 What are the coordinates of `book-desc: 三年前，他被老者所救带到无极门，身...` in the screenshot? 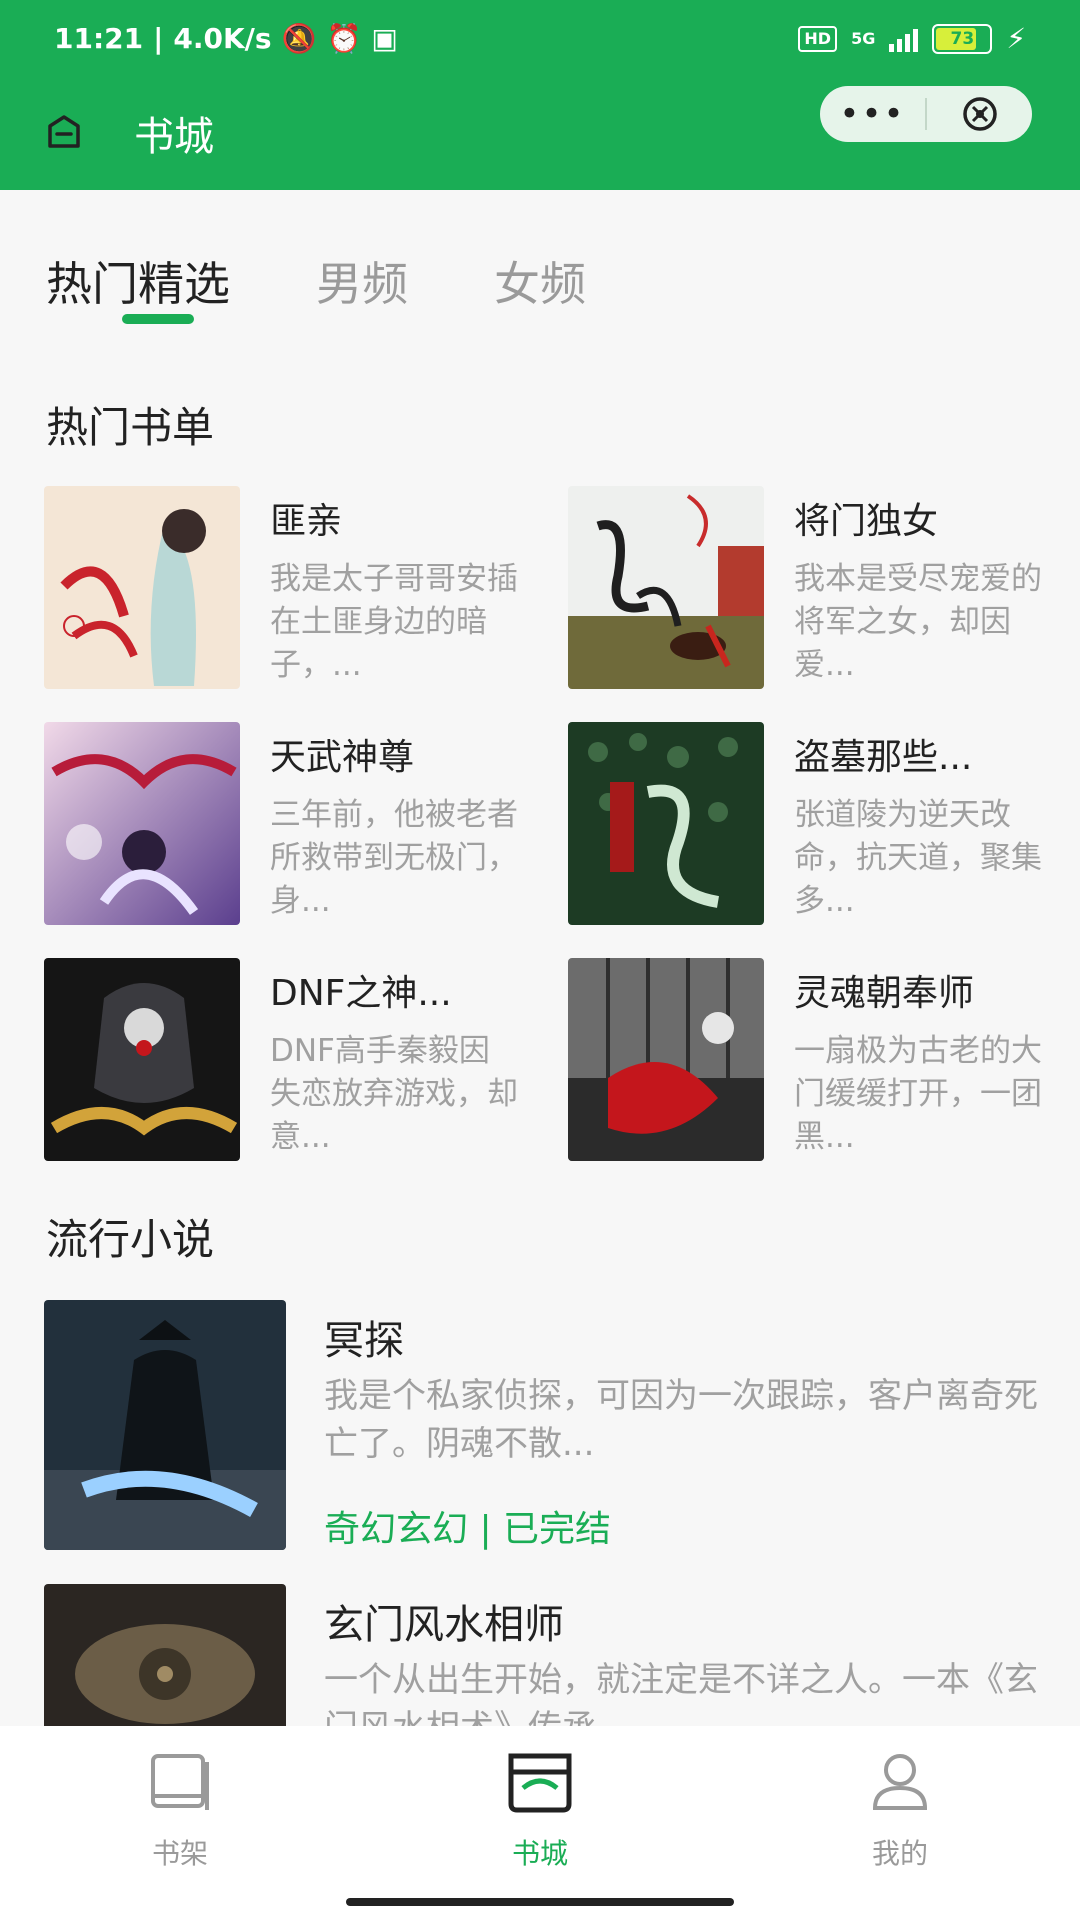 It's located at (394, 858).